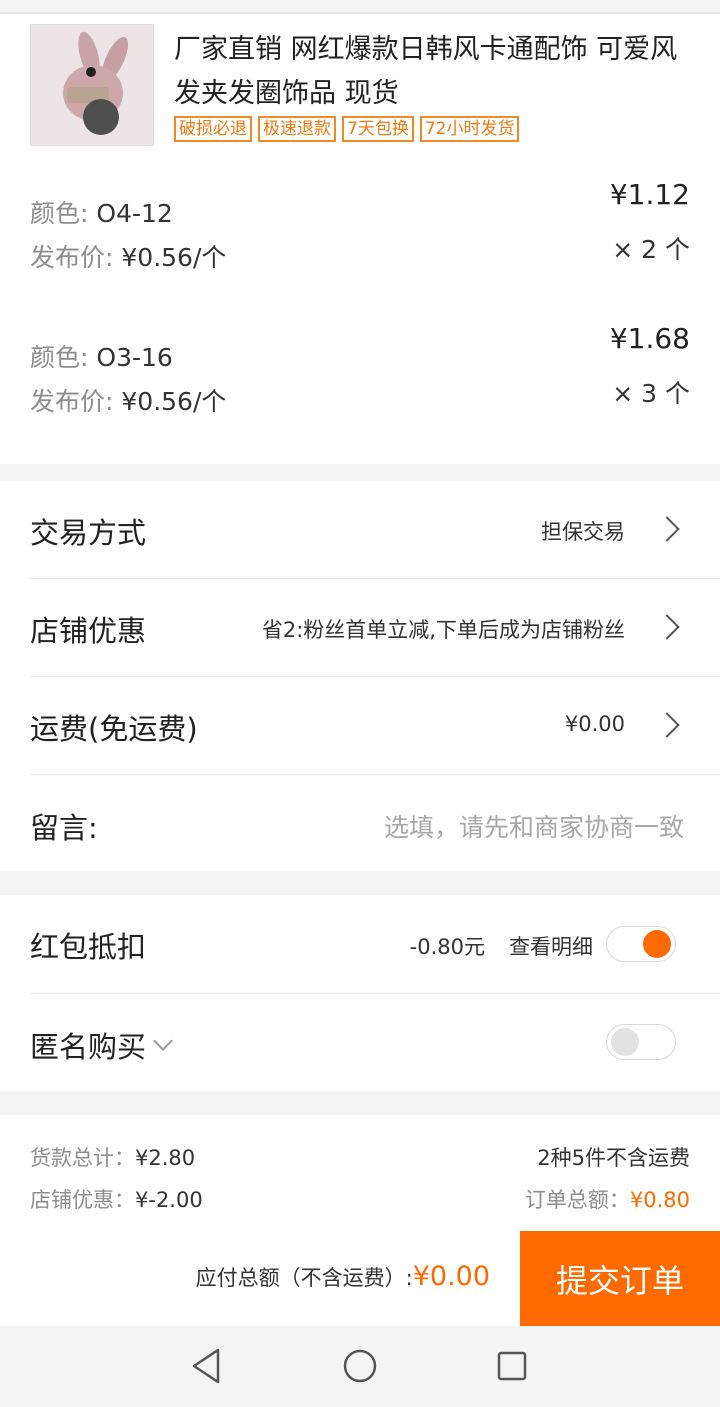 This screenshot has width=720, height=1407. Describe the element at coordinates (163, 1041) in the screenshot. I see `chevron-down-icon` at that location.